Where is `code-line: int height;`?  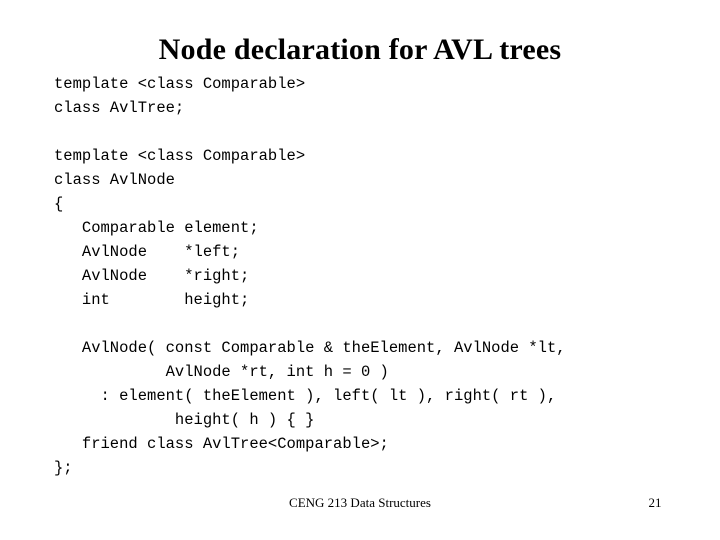 code-line: int height; is located at coordinates (152, 300).